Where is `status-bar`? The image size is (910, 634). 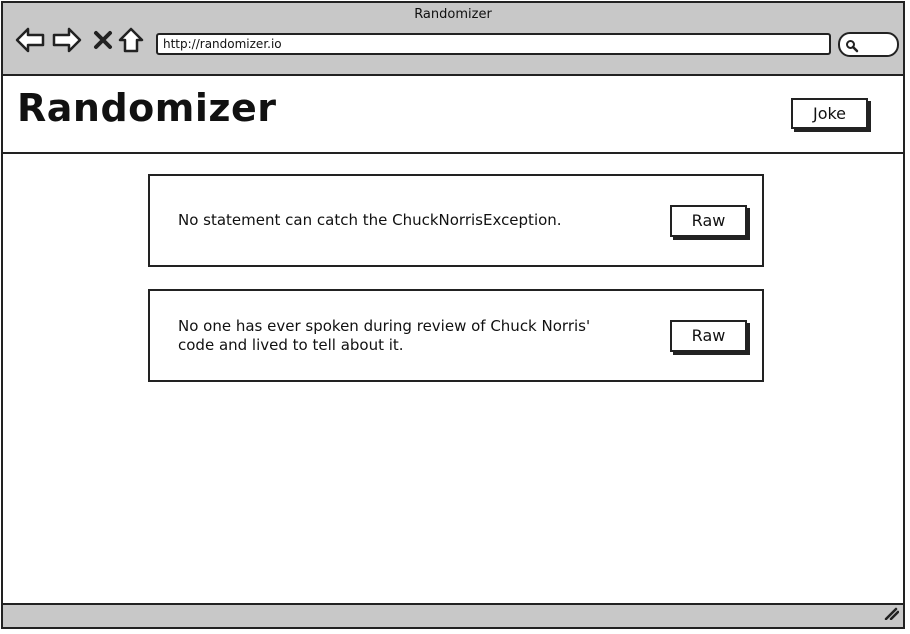 status-bar is located at coordinates (453, 615).